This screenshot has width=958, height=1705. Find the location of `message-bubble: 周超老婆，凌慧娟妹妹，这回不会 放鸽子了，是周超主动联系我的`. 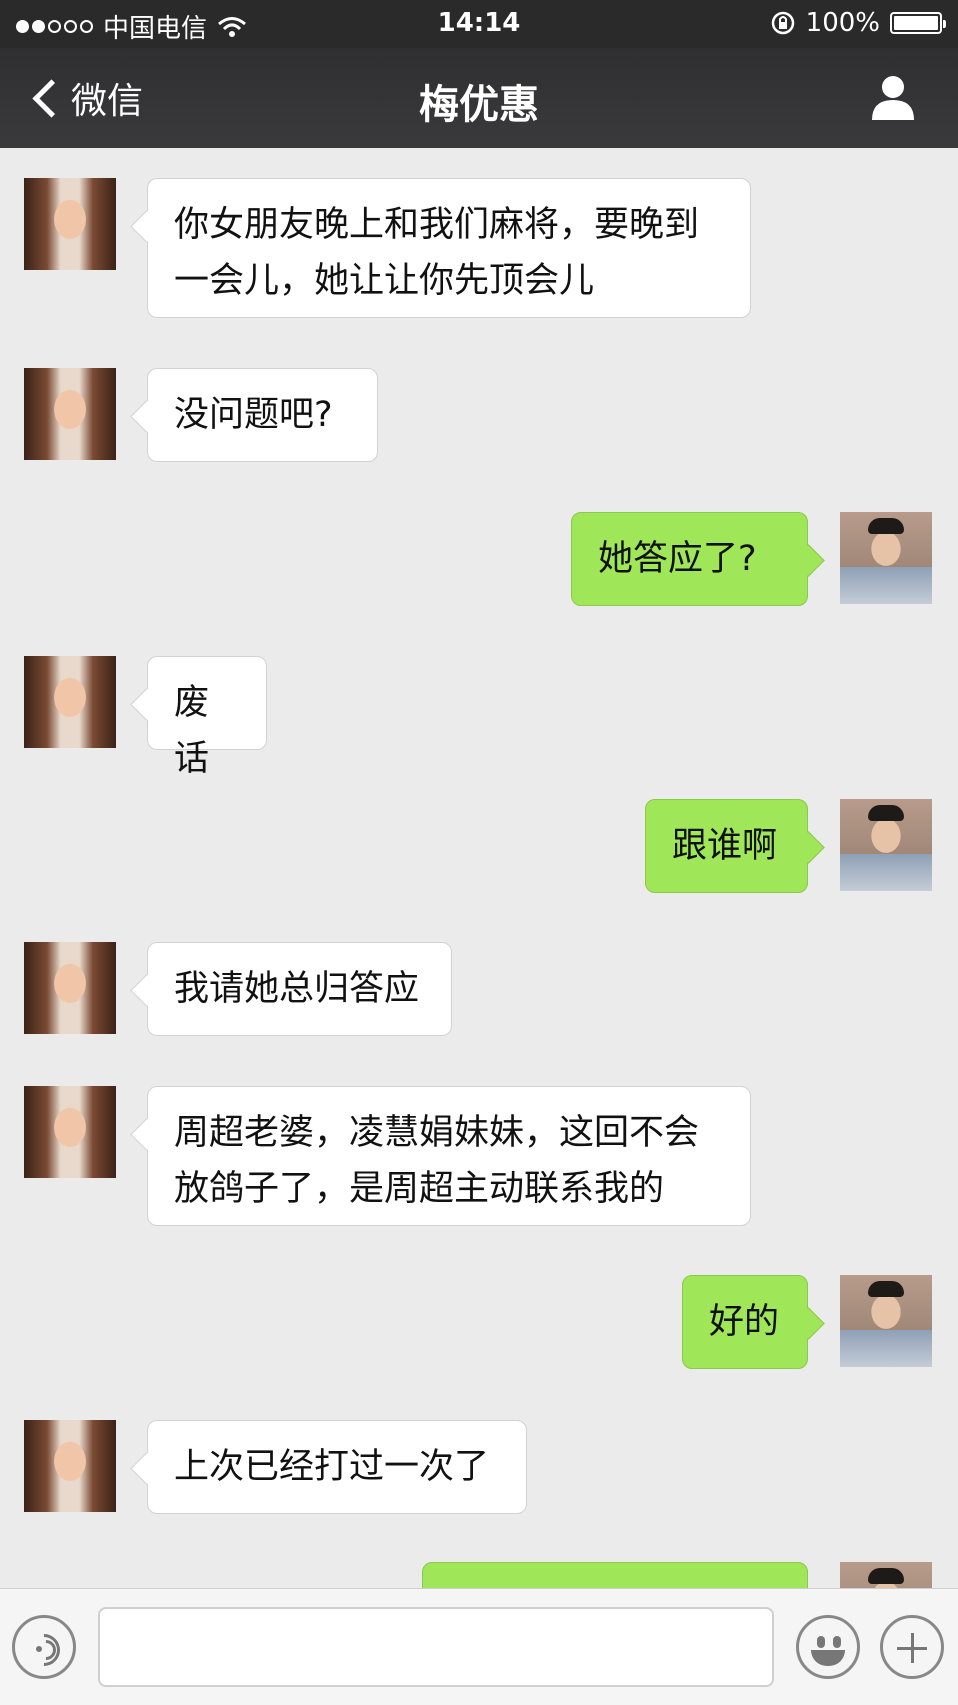

message-bubble: 周超老婆，凌慧娟妹妹，这回不会 放鸽子了，是周超主动联系我的 is located at coordinates (449, 1156).